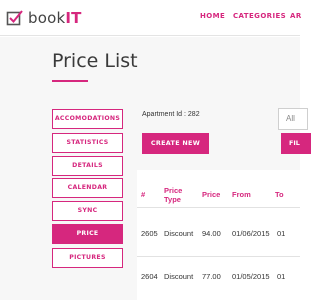 The height and width of the screenshot is (300, 320). I want to click on column-header-price: Price, so click(211, 194).